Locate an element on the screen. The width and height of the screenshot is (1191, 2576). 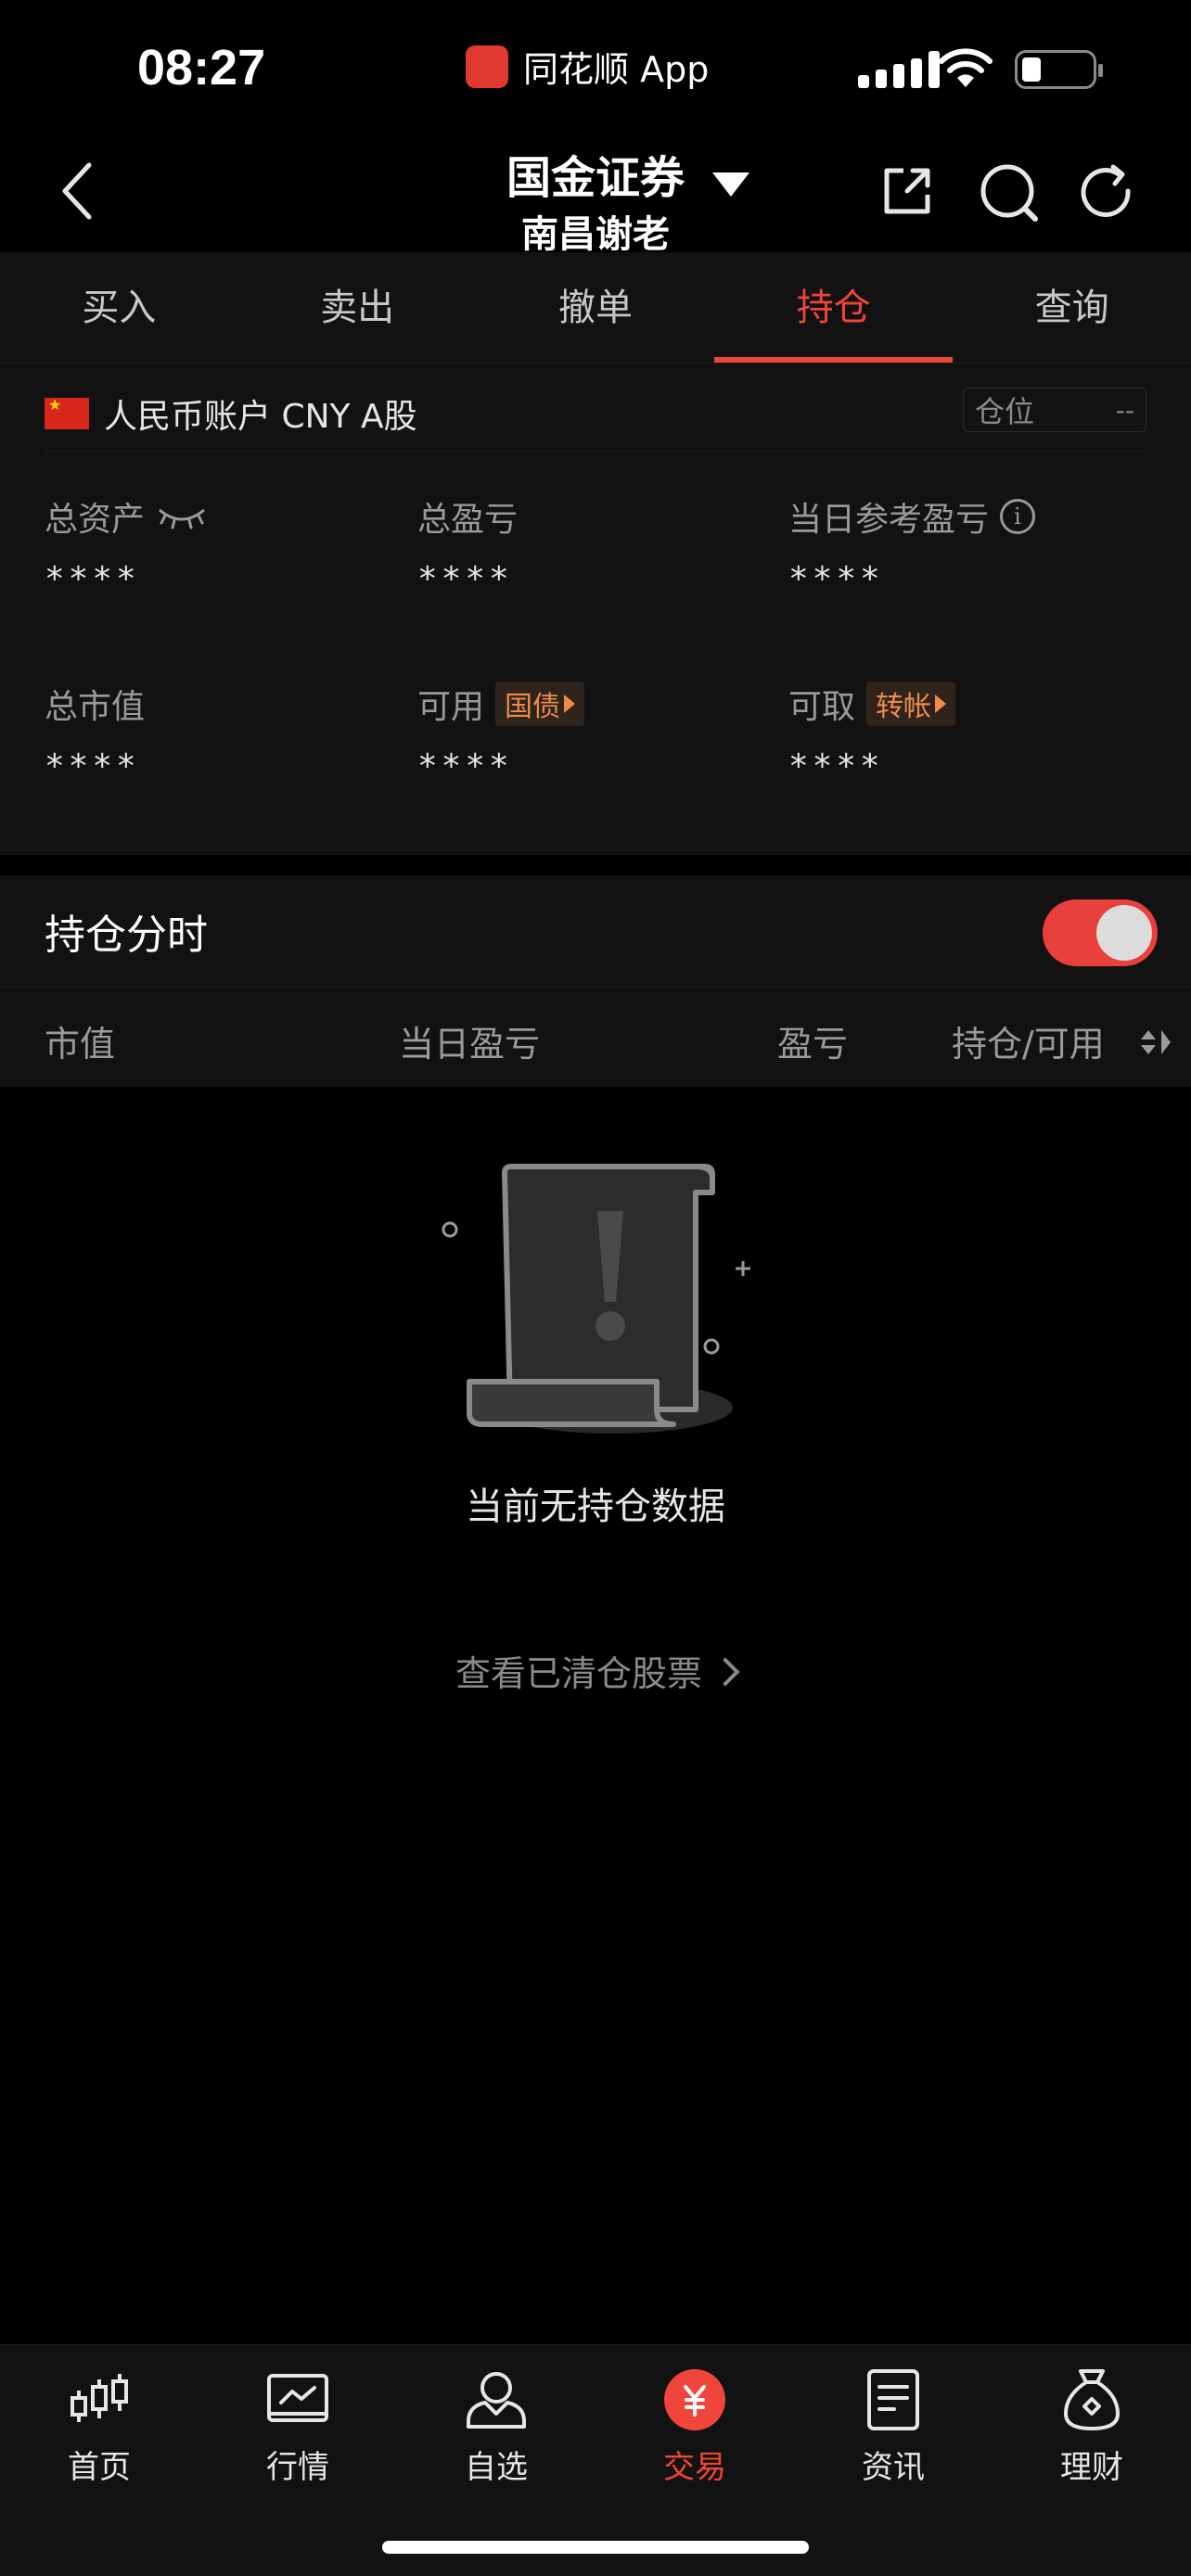
home-indicator is located at coordinates (595, 2547).